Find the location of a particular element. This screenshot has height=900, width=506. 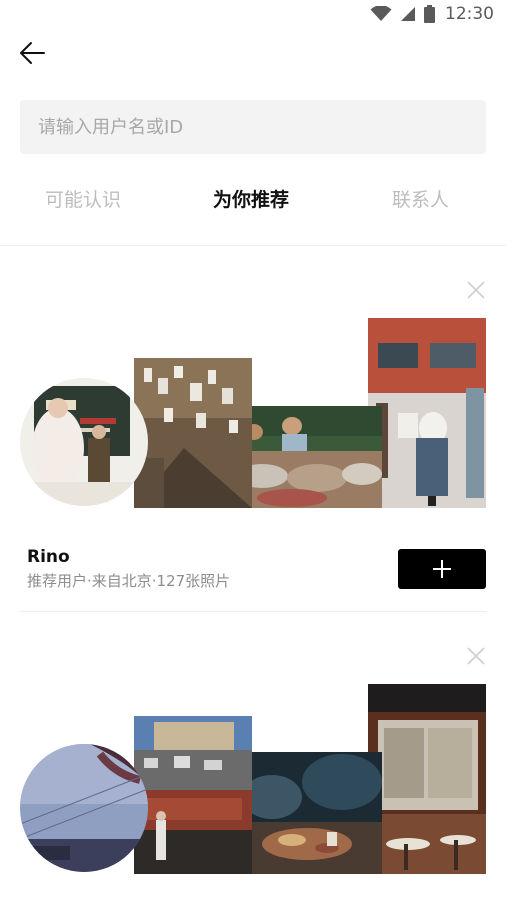

arrow-left-icon is located at coordinates (32, 53).